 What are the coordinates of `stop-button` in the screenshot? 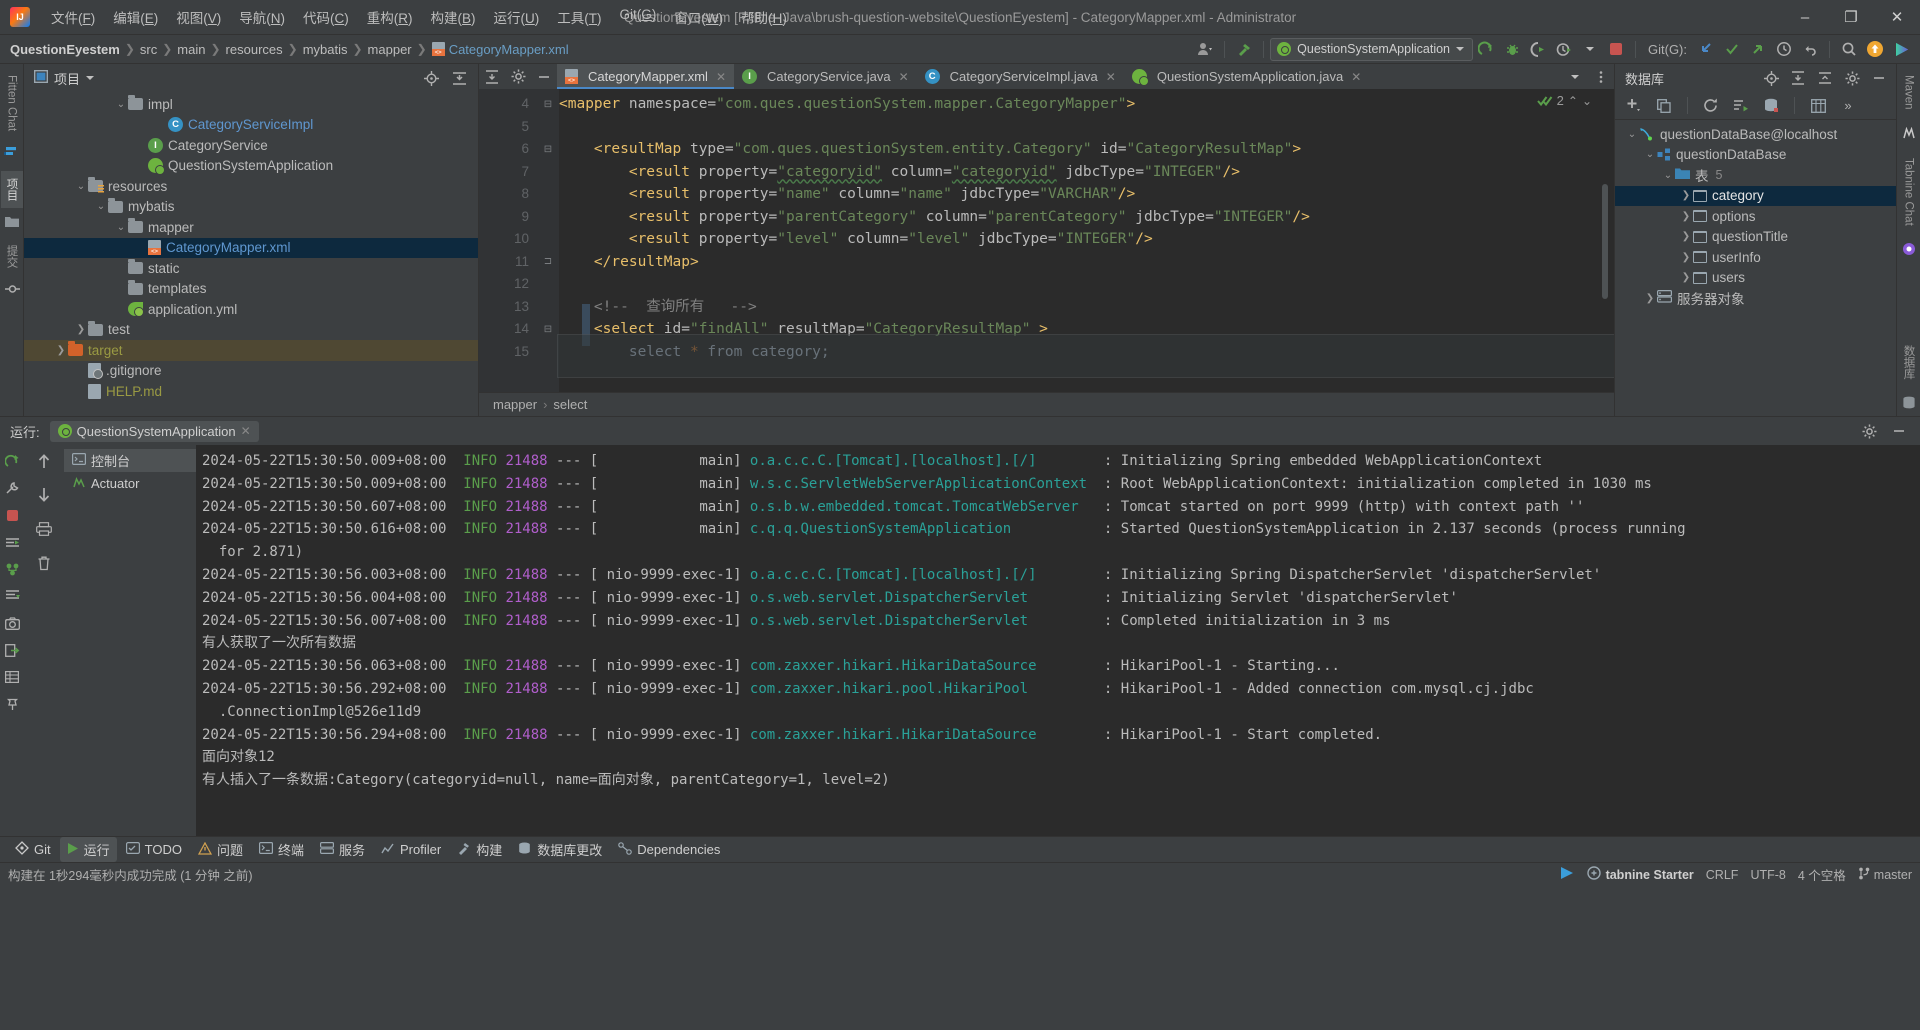 It's located at (1616, 49).